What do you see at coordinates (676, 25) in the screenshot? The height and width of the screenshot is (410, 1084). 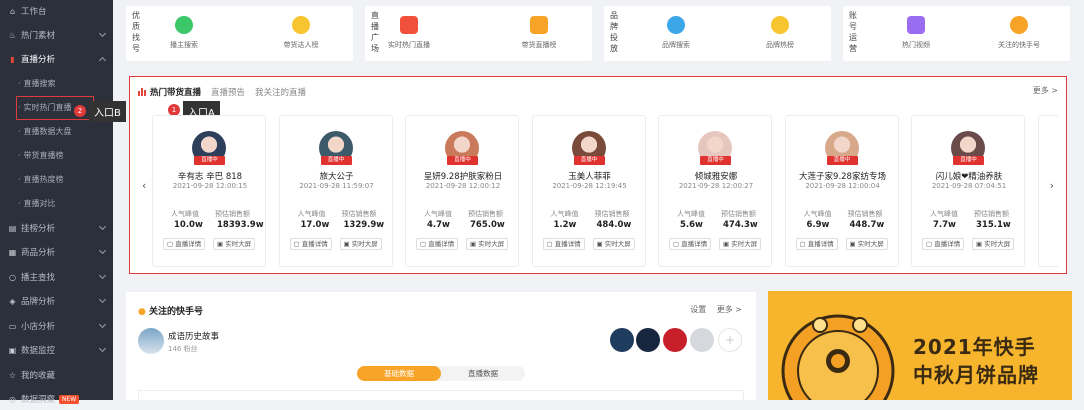 I see `medal-icon` at bounding box center [676, 25].